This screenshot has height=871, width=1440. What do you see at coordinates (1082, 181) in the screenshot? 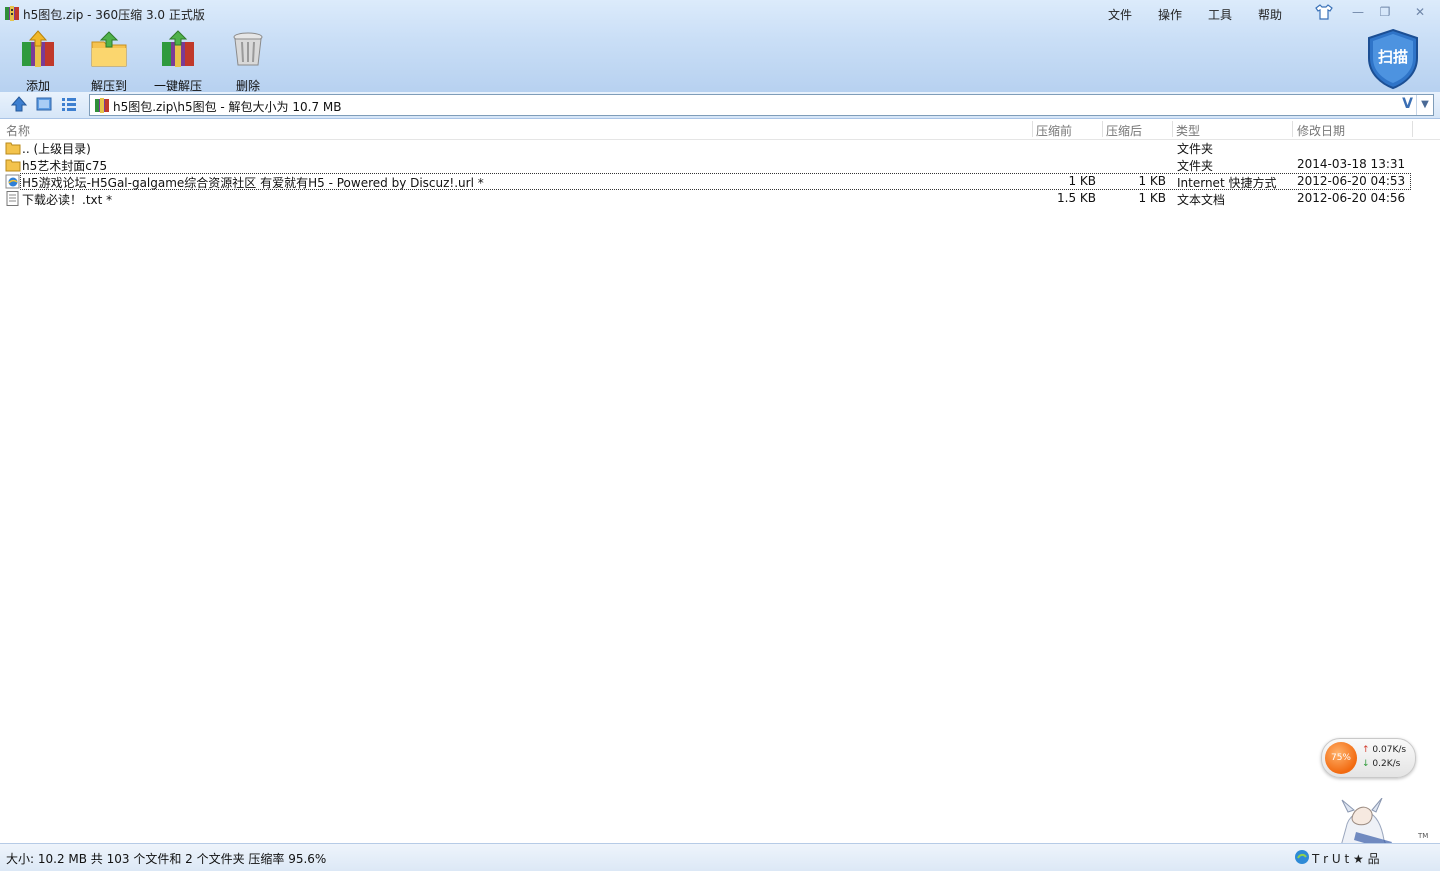
I see `row-size: 1 KB` at bounding box center [1082, 181].